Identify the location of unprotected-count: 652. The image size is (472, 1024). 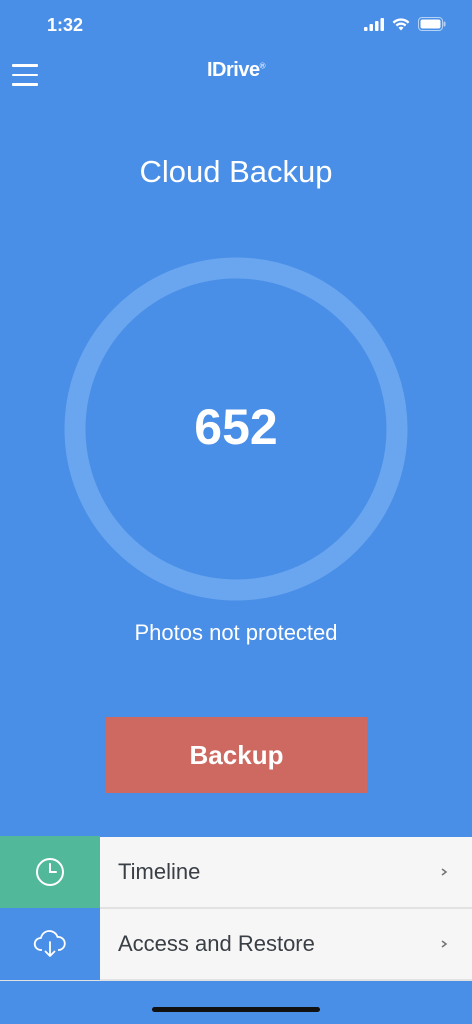
(236, 427).